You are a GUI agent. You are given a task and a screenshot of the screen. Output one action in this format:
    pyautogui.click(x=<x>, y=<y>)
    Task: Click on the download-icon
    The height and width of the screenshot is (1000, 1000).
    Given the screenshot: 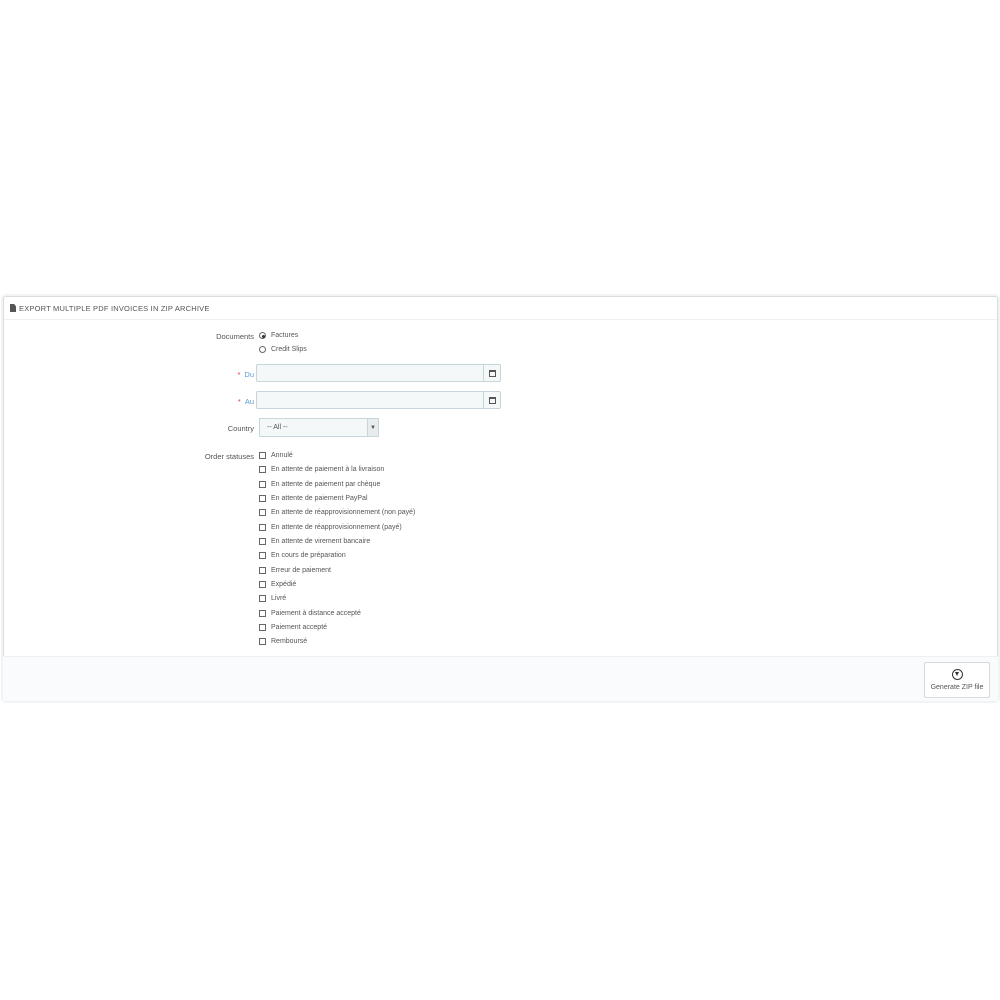 What is the action you would take?
    pyautogui.click(x=957, y=674)
    